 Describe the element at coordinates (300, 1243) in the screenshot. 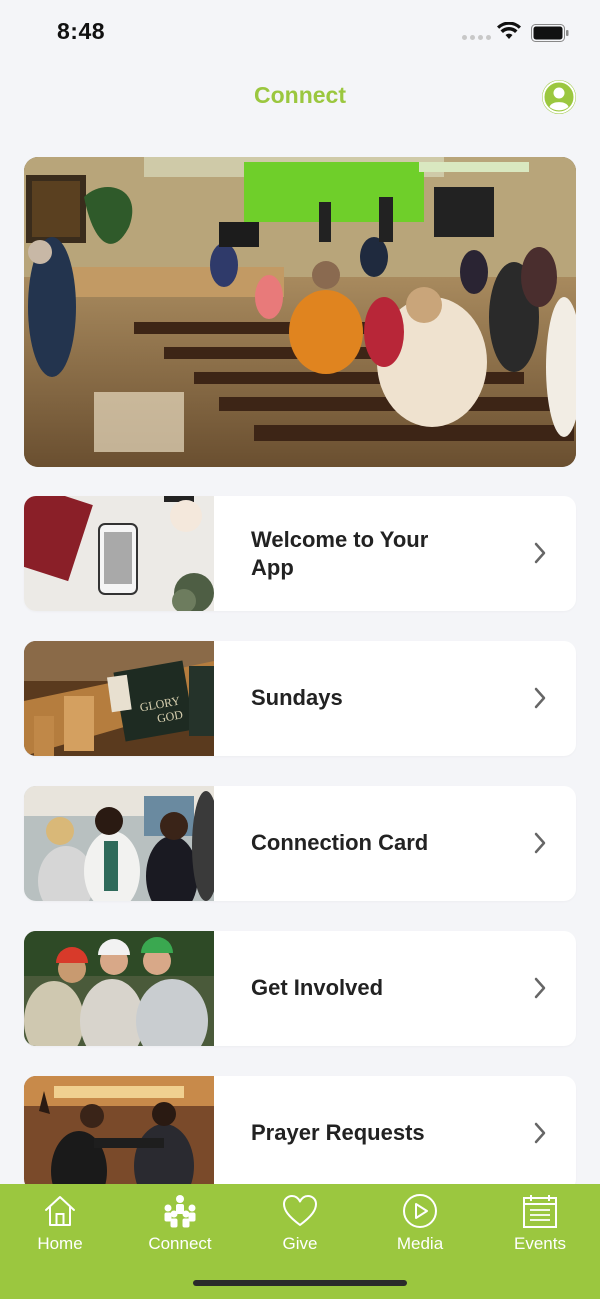

I see `tab-label: Give` at that location.